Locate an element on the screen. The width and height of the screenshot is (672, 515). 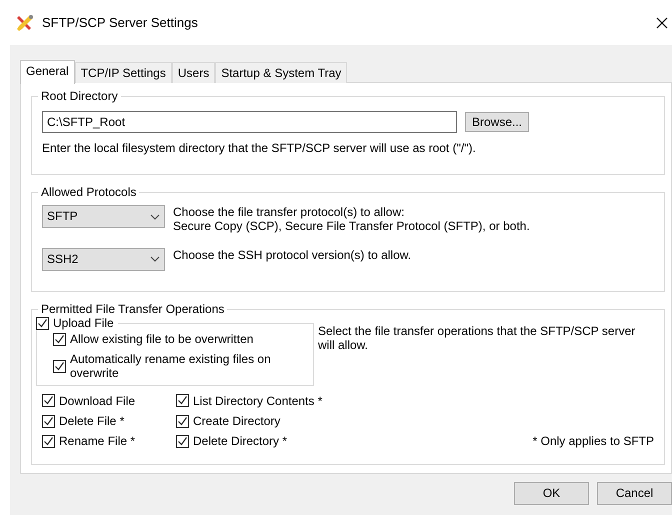
tab: TCP/IP Settings is located at coordinates (123, 72).